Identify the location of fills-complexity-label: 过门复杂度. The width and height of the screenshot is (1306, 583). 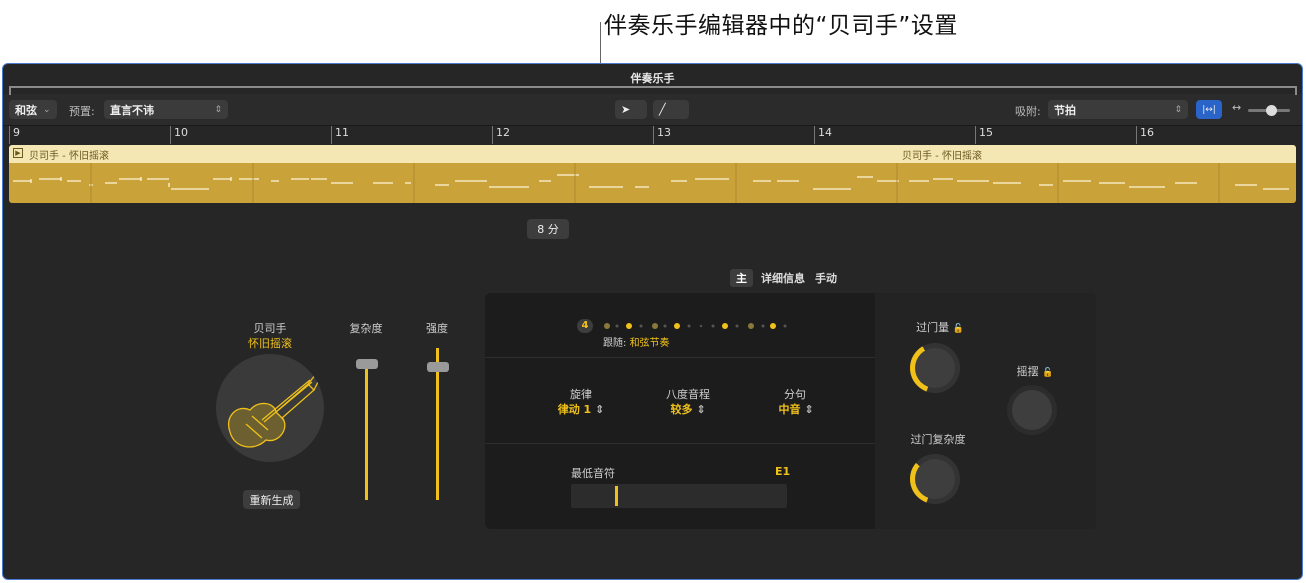
(938, 439).